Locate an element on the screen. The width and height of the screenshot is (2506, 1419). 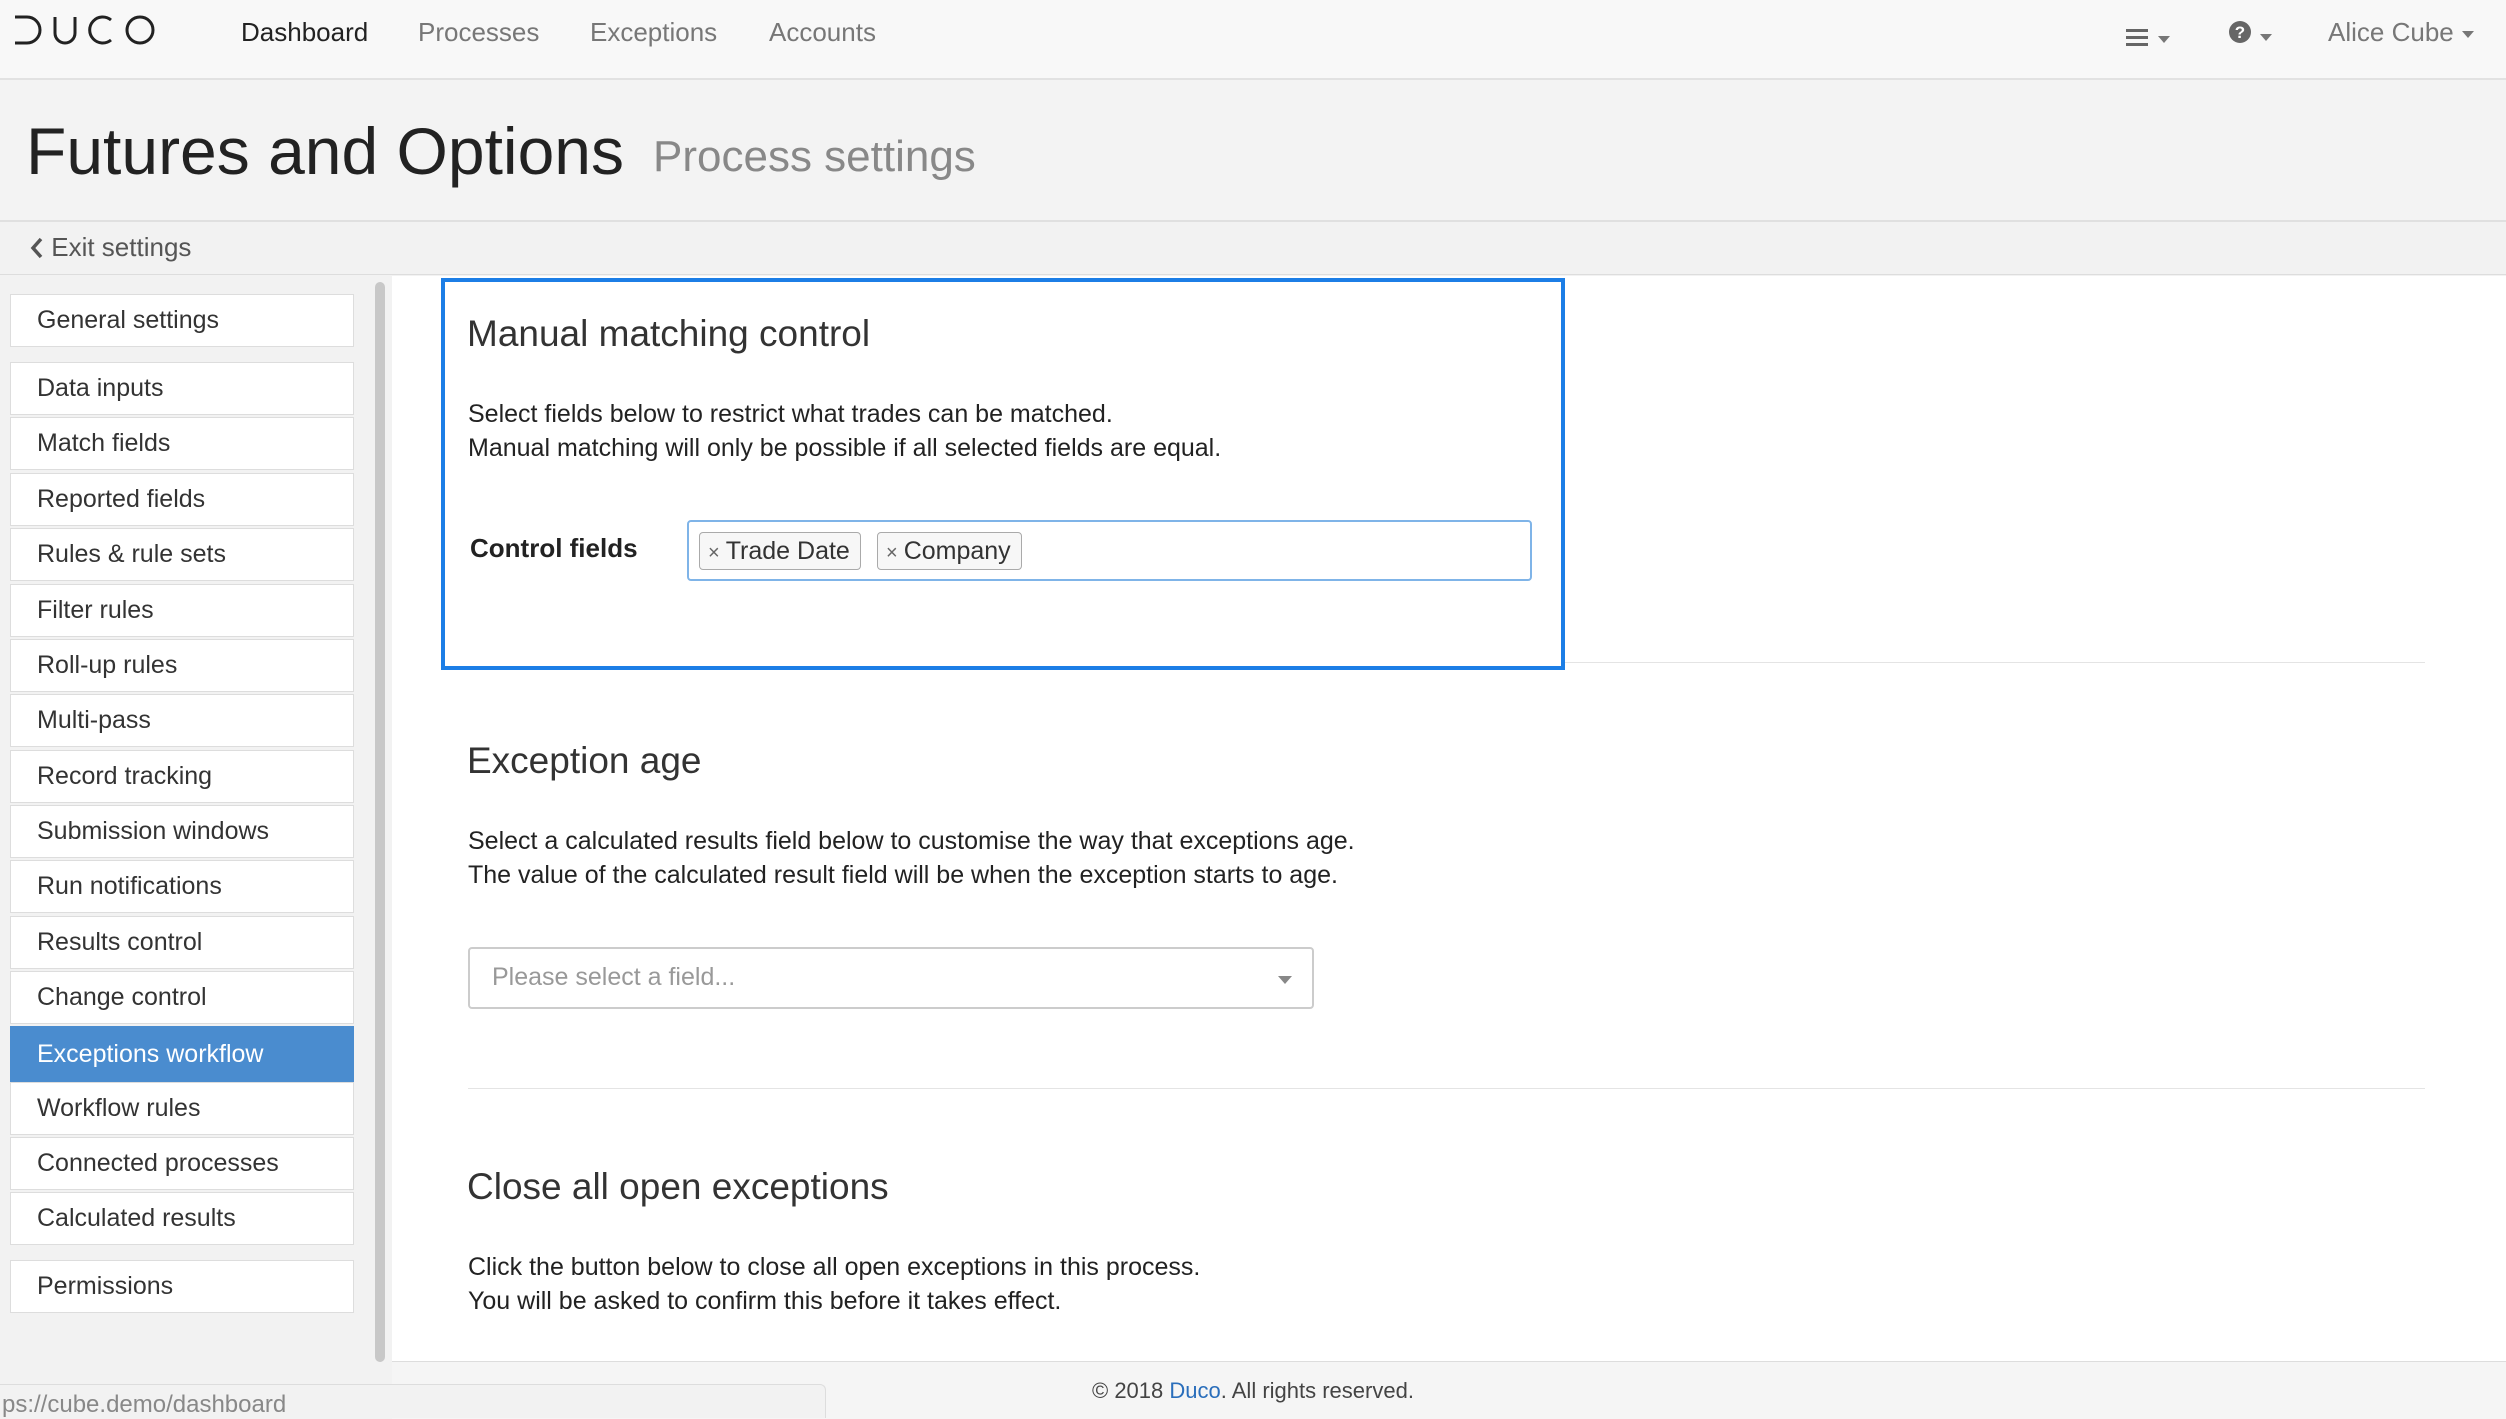
sidebar-item-roll-up-rules: Roll-up rules is located at coordinates (182, 665).